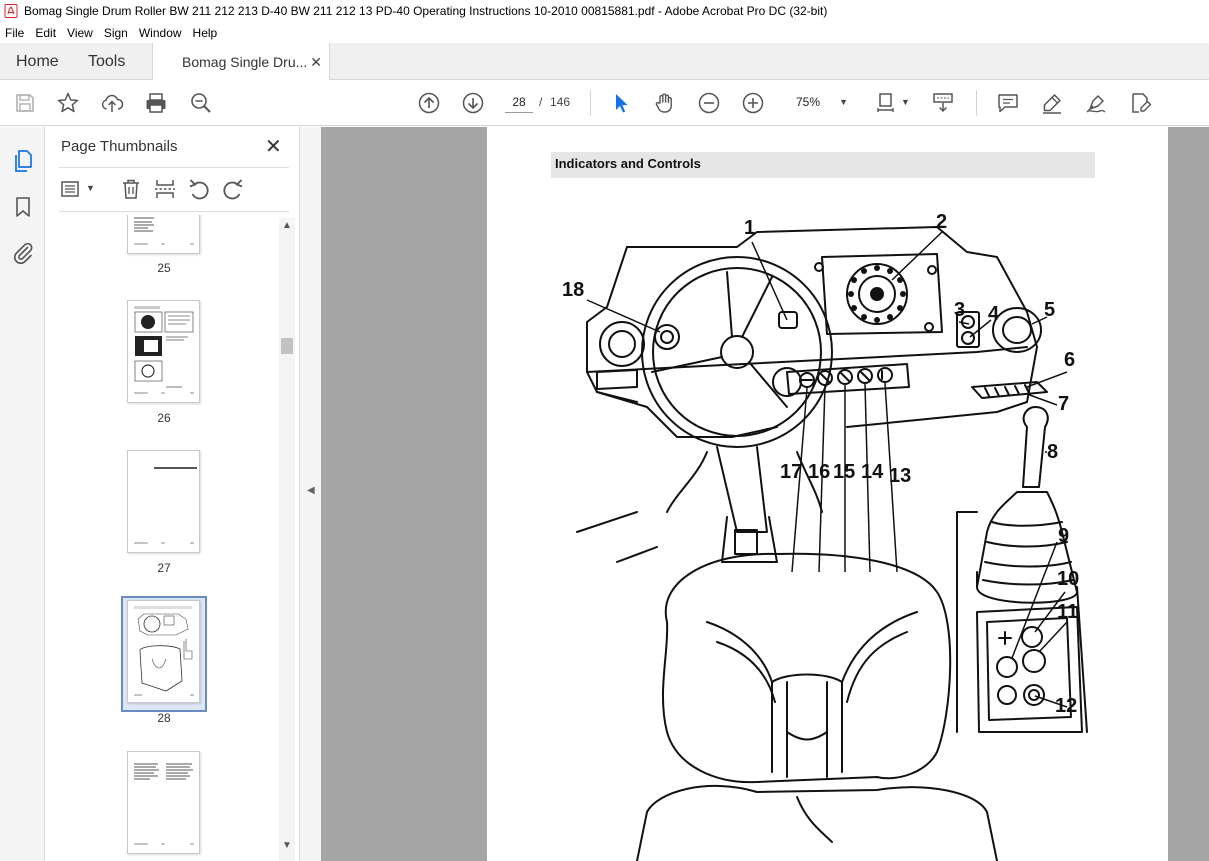  I want to click on page-fit-icon, so click(887, 103).